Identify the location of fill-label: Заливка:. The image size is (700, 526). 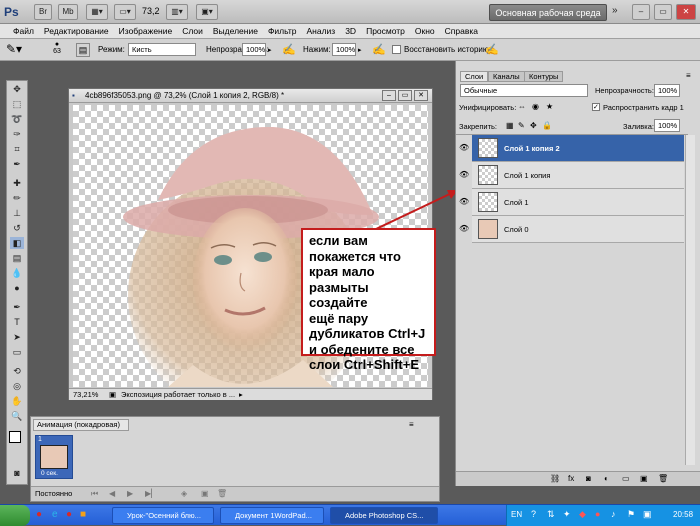
(638, 126).